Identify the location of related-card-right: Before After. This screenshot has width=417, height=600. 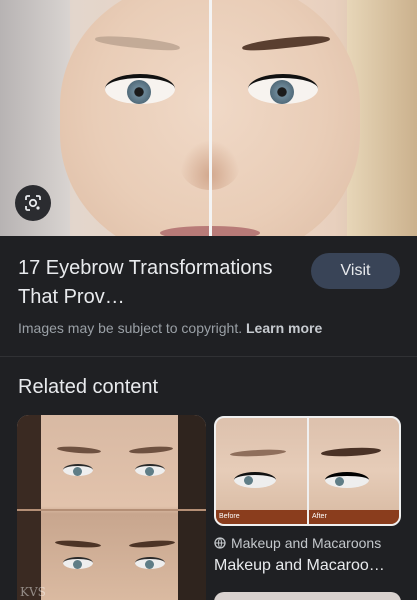
(307, 471).